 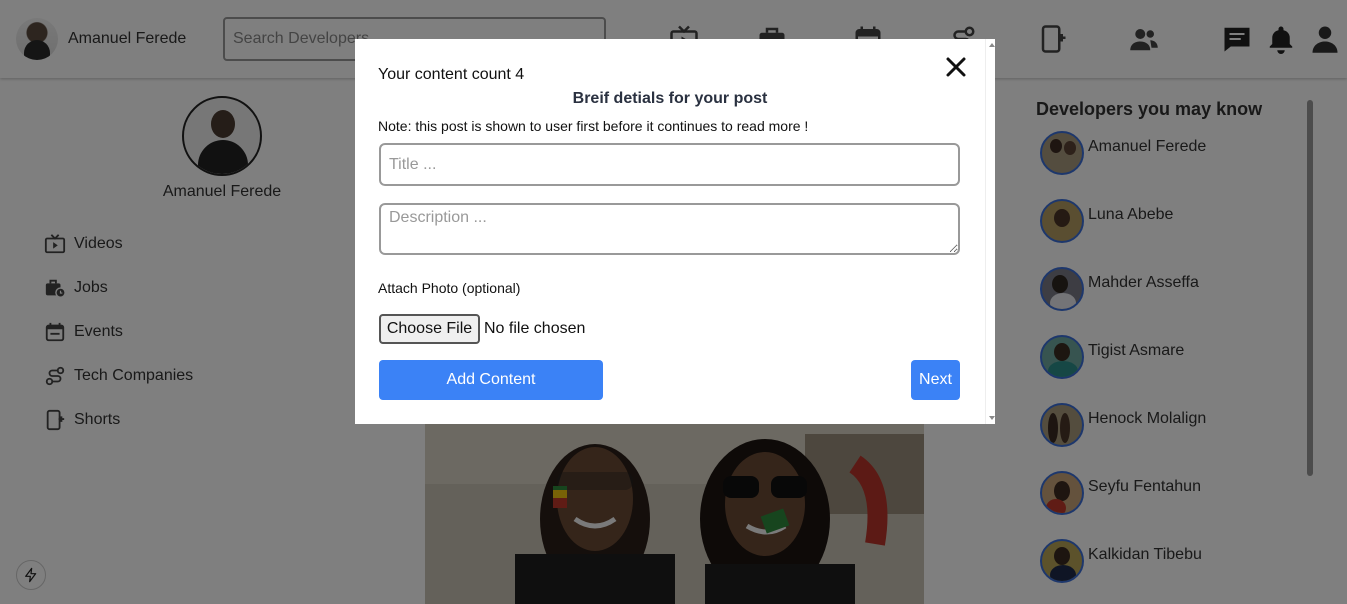 I want to click on close-button, so click(x=956, y=67).